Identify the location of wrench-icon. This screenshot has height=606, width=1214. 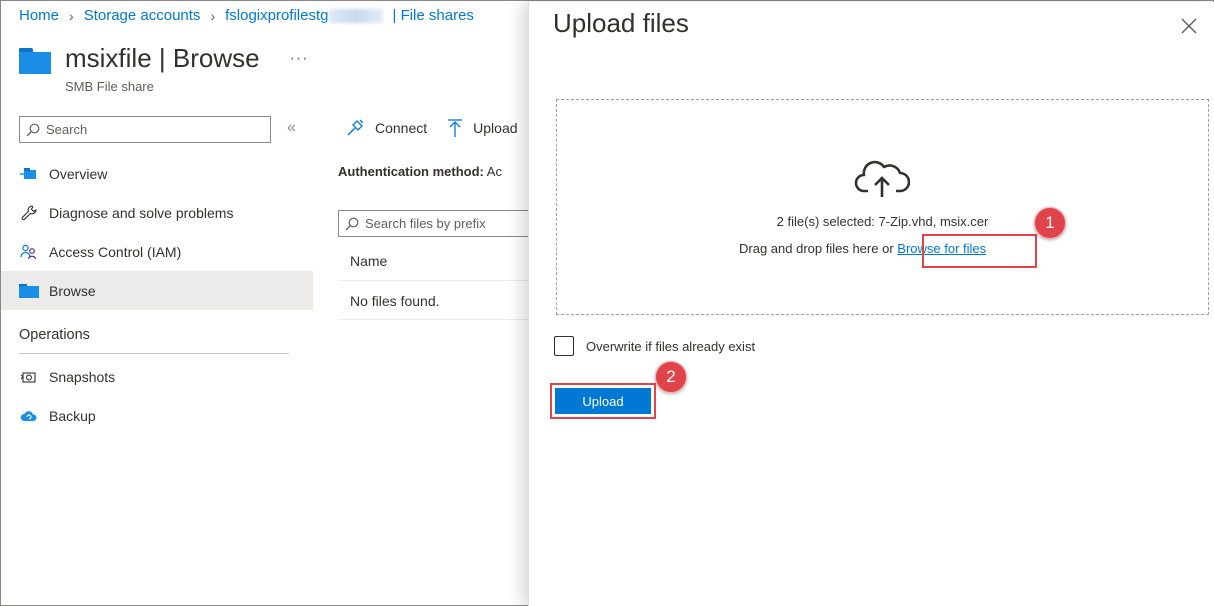
(29, 213).